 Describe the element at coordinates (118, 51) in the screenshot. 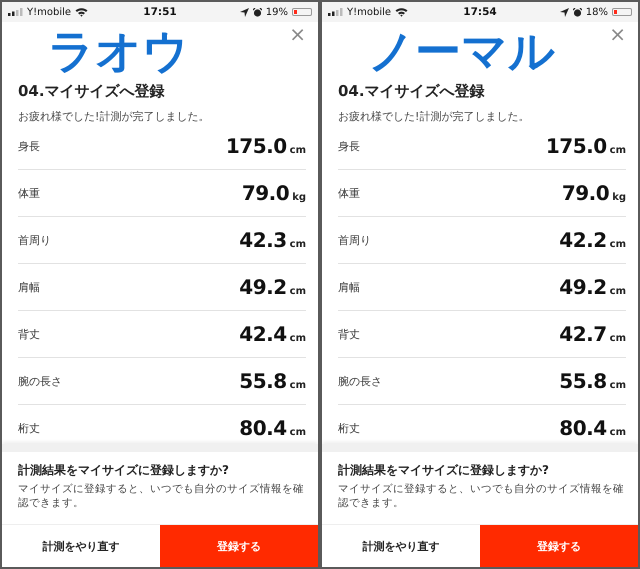

I see `handwritten-annotation: ラオウ` at that location.